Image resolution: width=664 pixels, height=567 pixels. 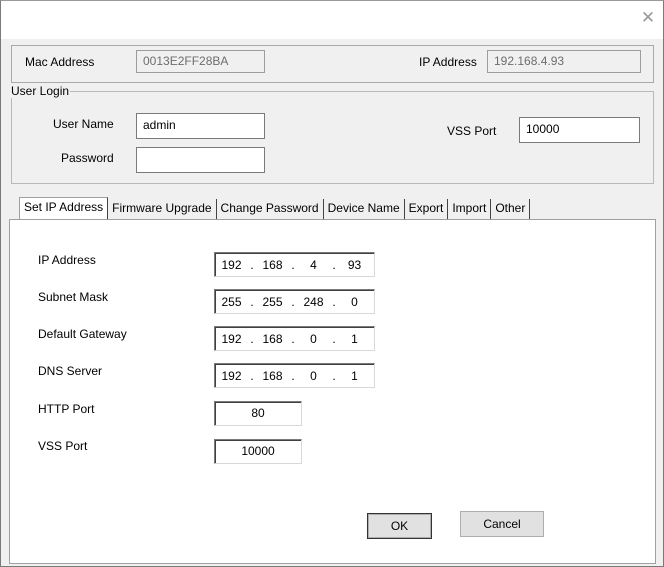 I want to click on http-port-label: HTTP Port, so click(x=66, y=409).